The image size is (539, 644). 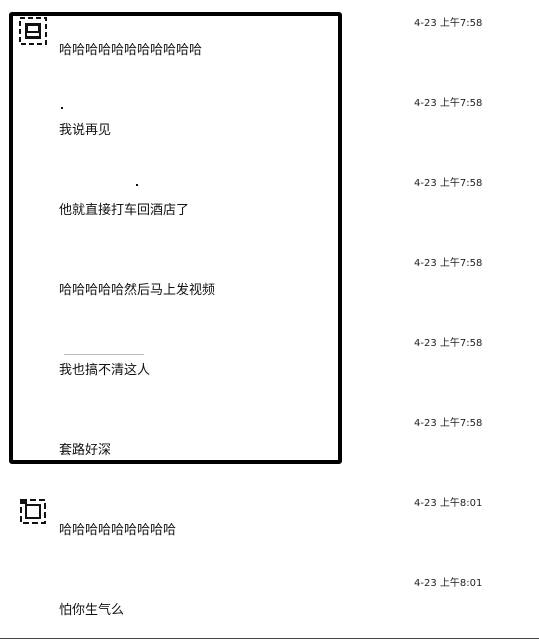 What do you see at coordinates (85, 130) in the screenshot?
I see `message-text: 我说再见` at bounding box center [85, 130].